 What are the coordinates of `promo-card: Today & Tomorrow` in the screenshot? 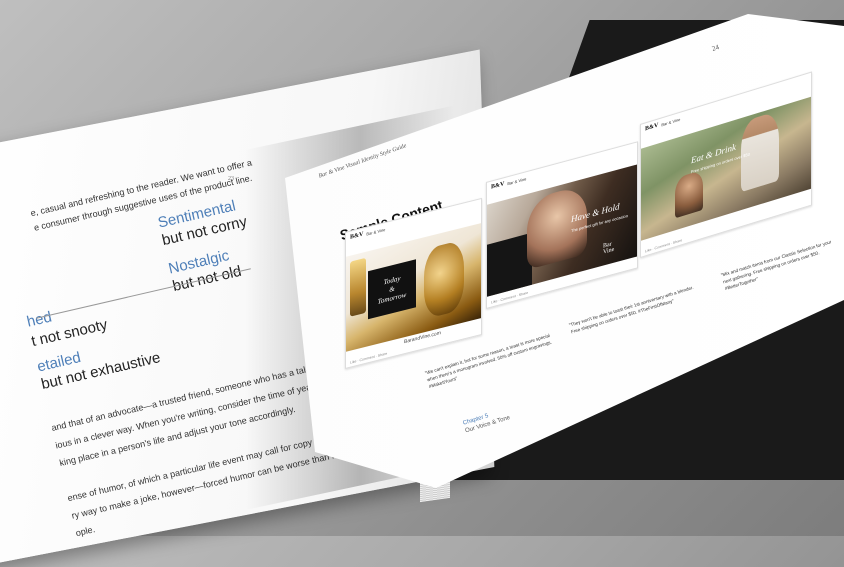 It's located at (392, 289).